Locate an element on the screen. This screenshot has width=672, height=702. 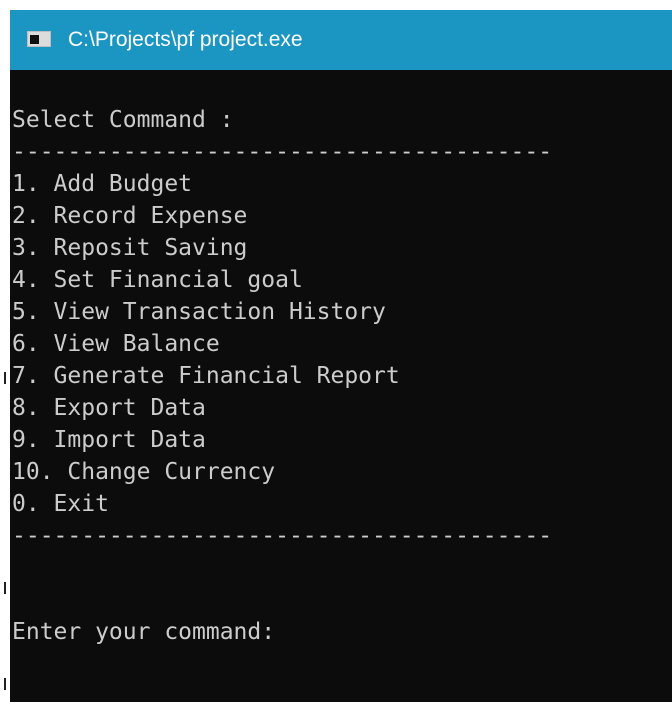
menu-item-exit: 0. Exit is located at coordinates (60, 504).